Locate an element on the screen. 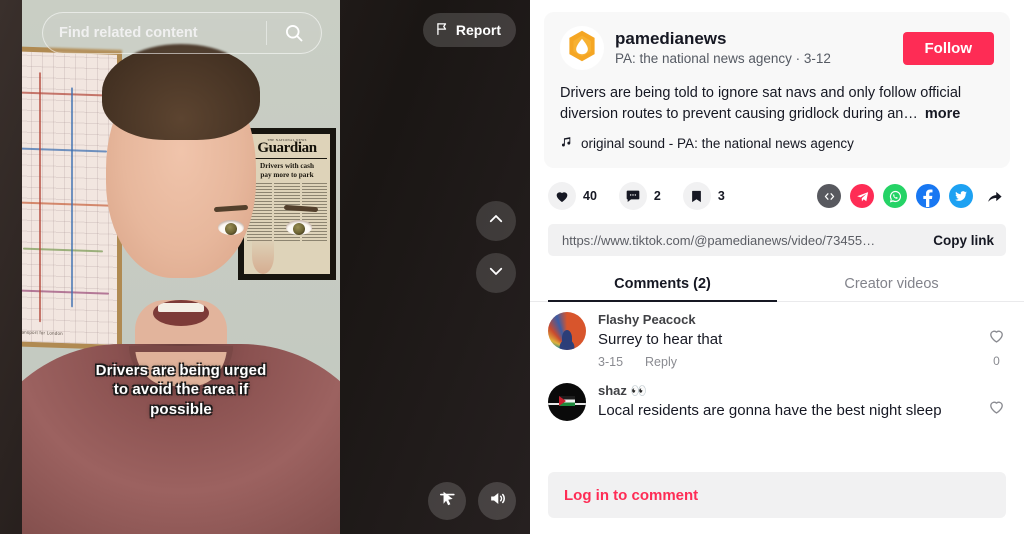 This screenshot has width=1024, height=534. comment-count: 2 is located at coordinates (657, 196).